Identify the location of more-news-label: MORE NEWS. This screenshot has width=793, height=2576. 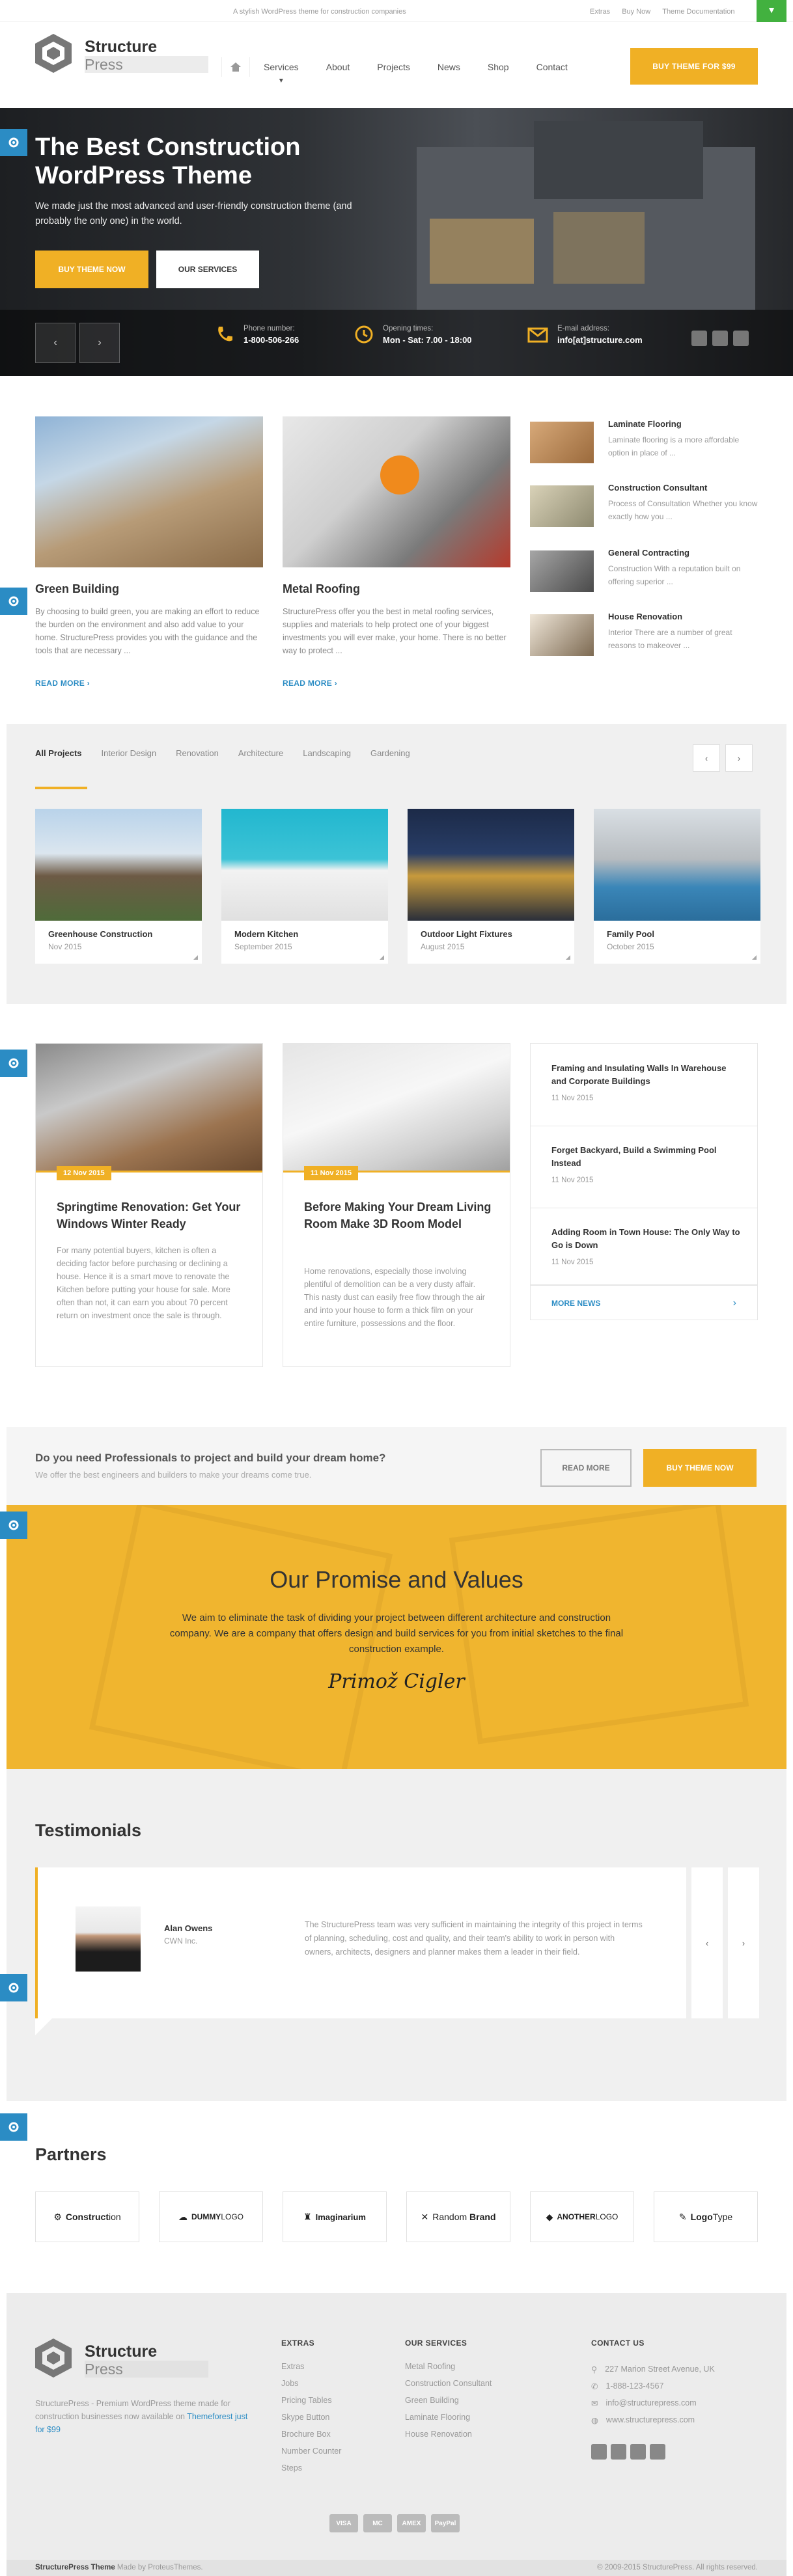
(576, 1303).